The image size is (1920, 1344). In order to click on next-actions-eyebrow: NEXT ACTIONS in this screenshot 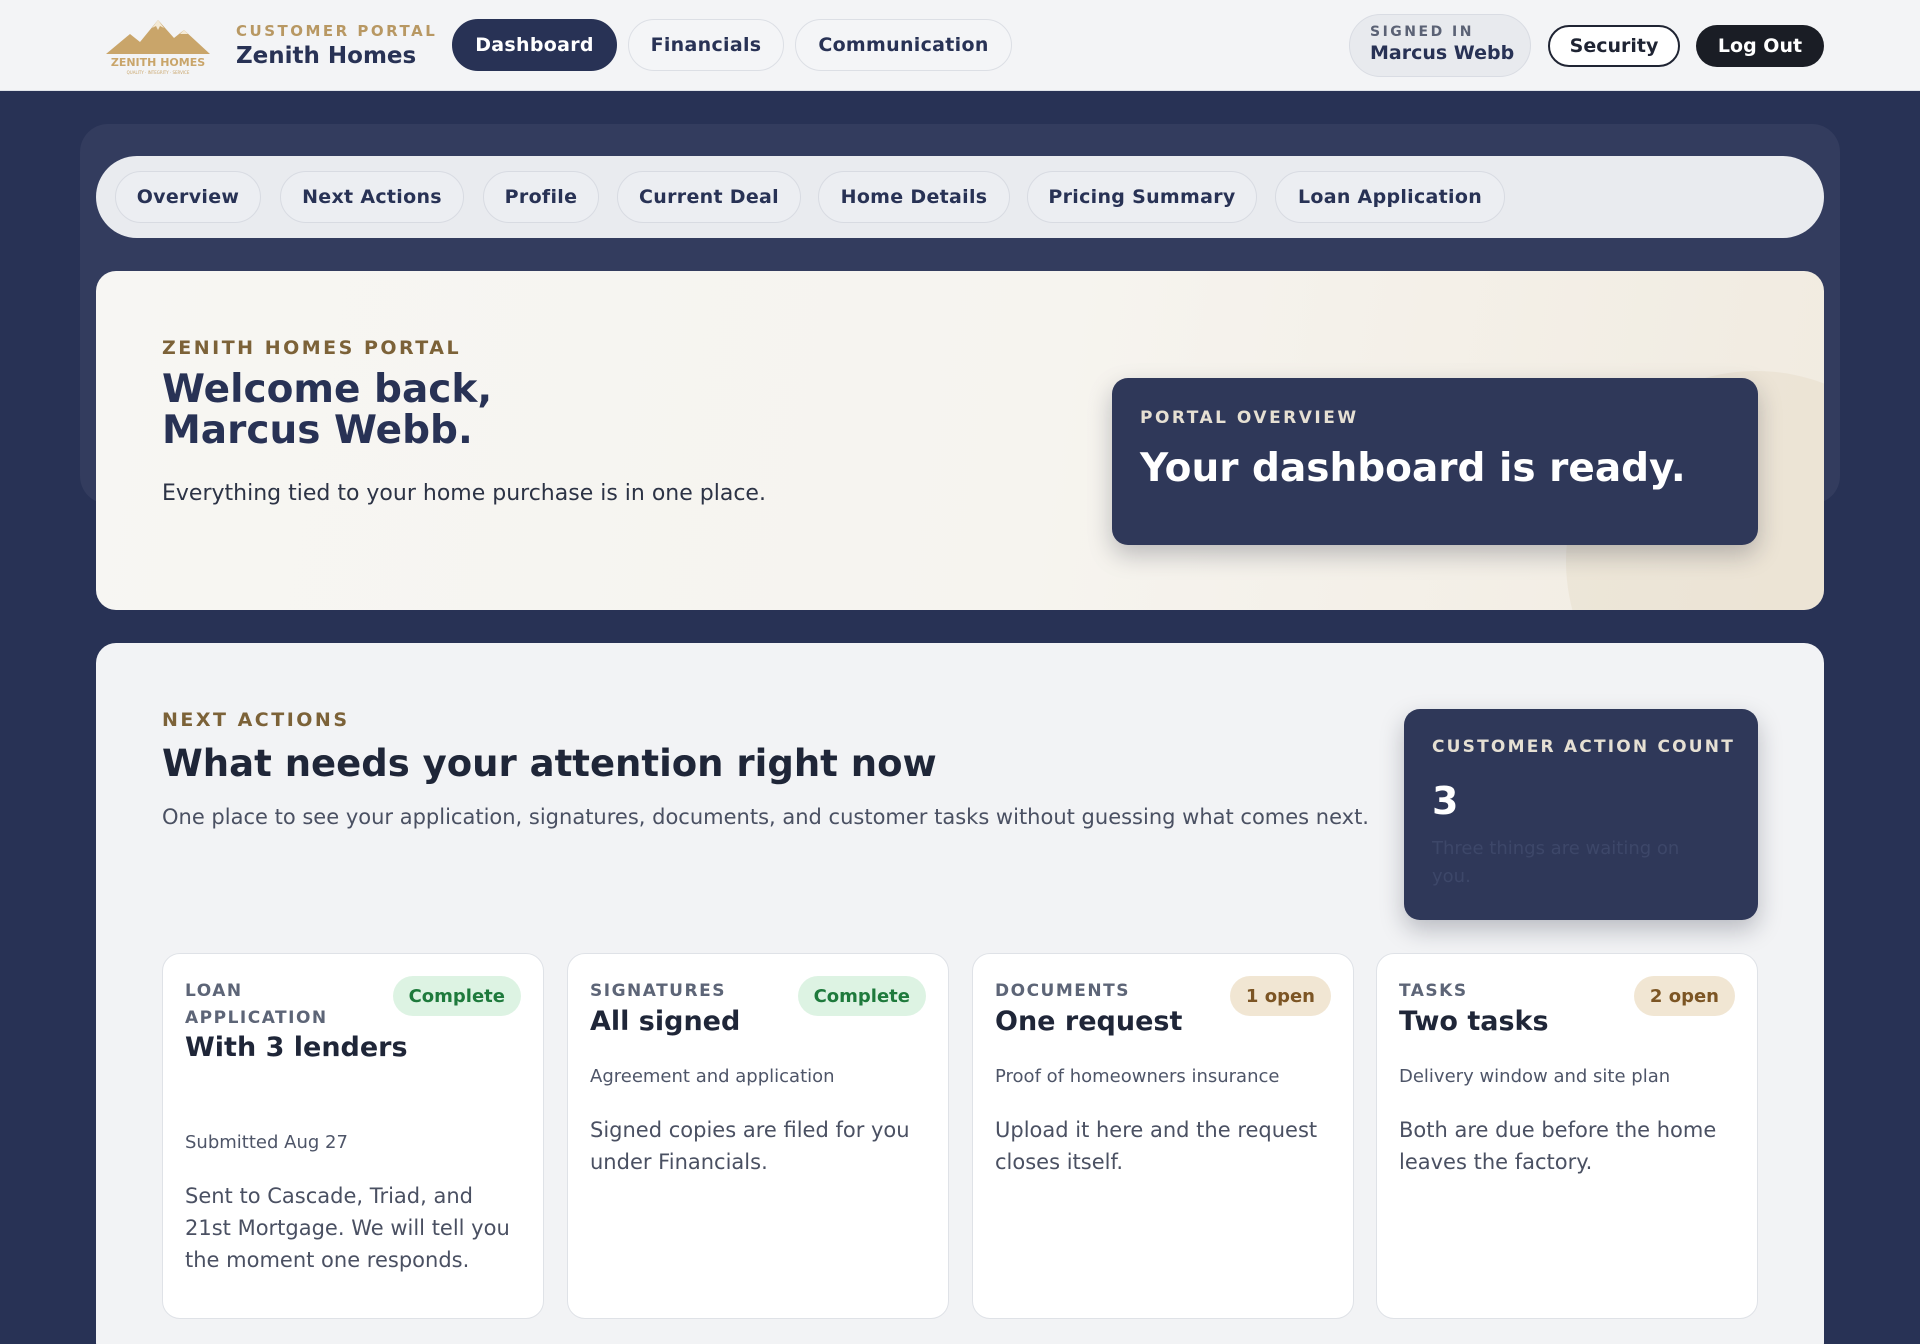, I will do `click(256, 720)`.